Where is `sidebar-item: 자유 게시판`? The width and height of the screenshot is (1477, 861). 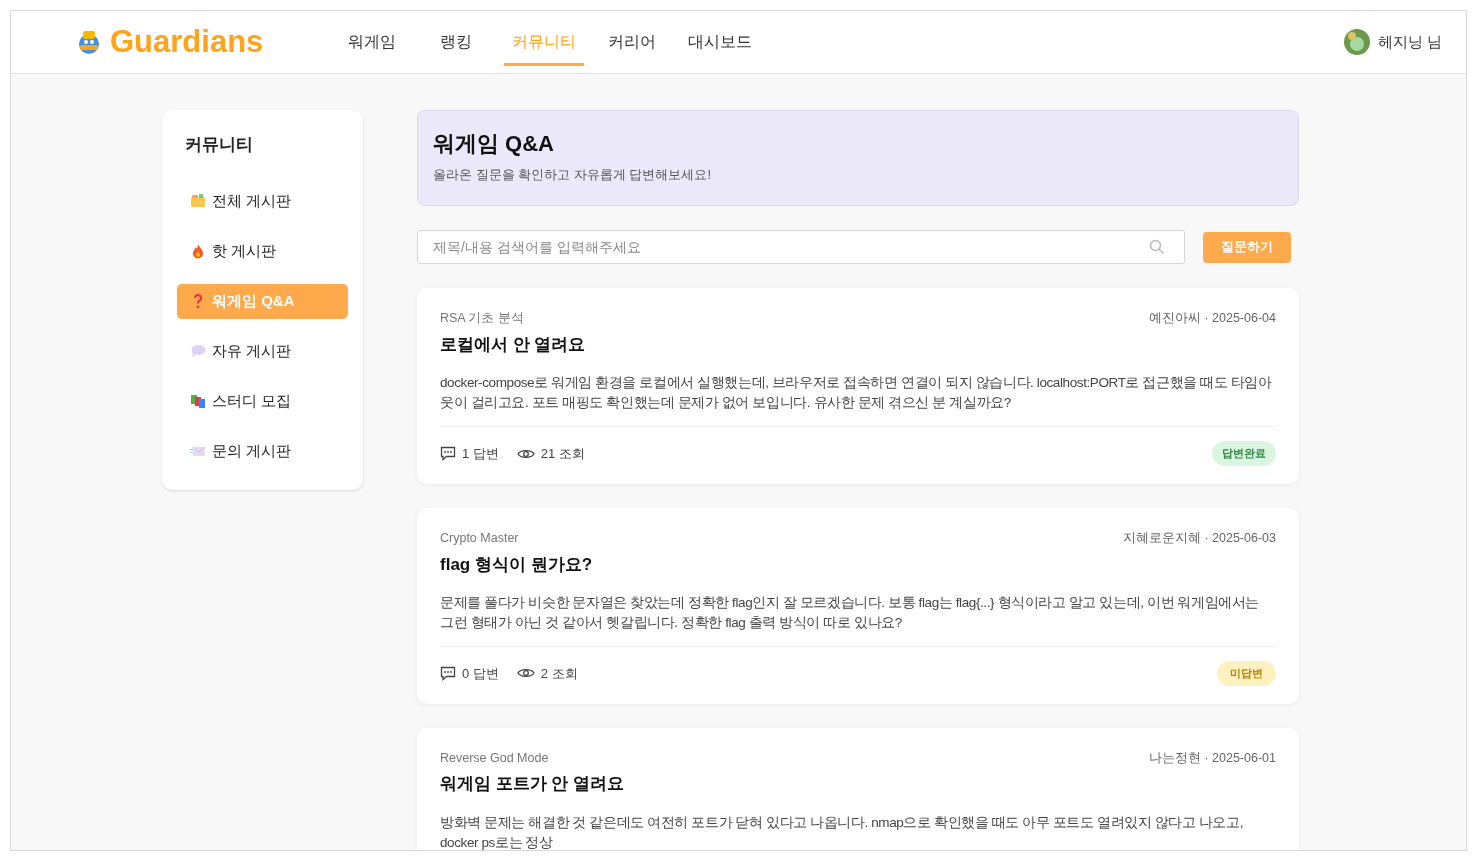
sidebar-item: 자유 게시판 is located at coordinates (262, 351).